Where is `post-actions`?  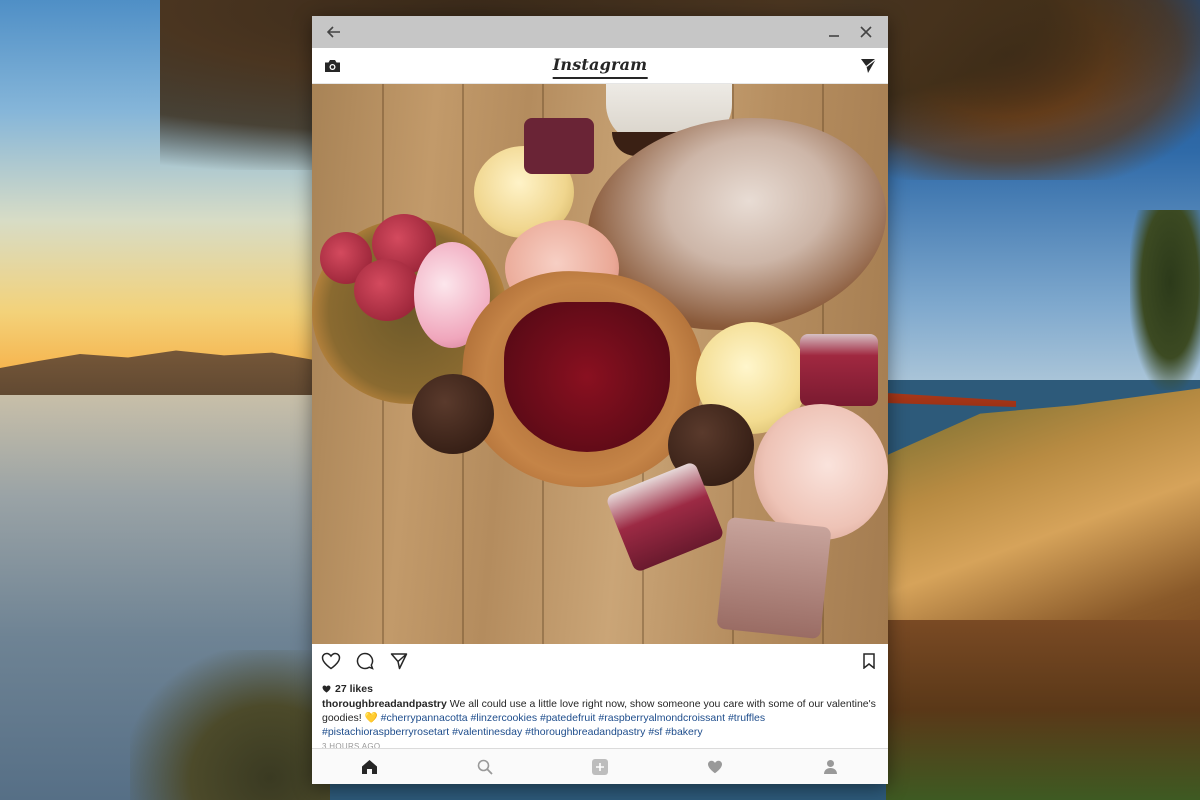 post-actions is located at coordinates (600, 661).